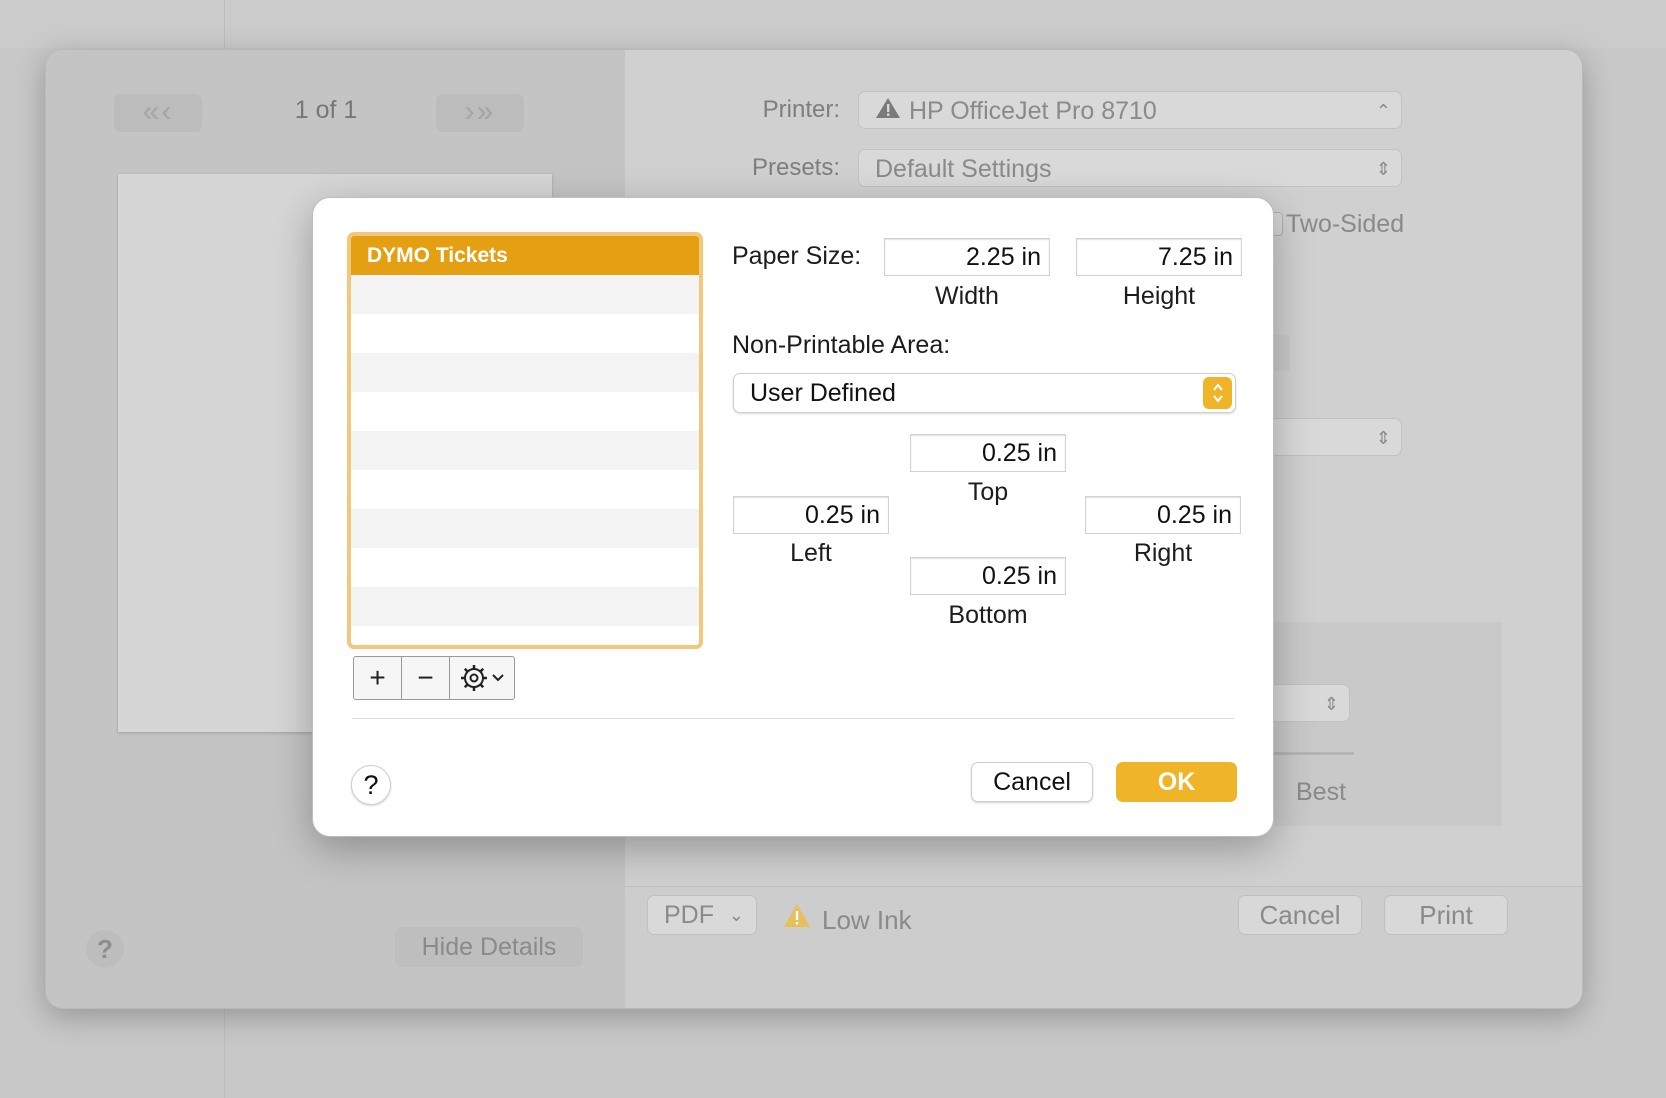  I want to click on up-down-arrows-icon, so click(1217, 393).